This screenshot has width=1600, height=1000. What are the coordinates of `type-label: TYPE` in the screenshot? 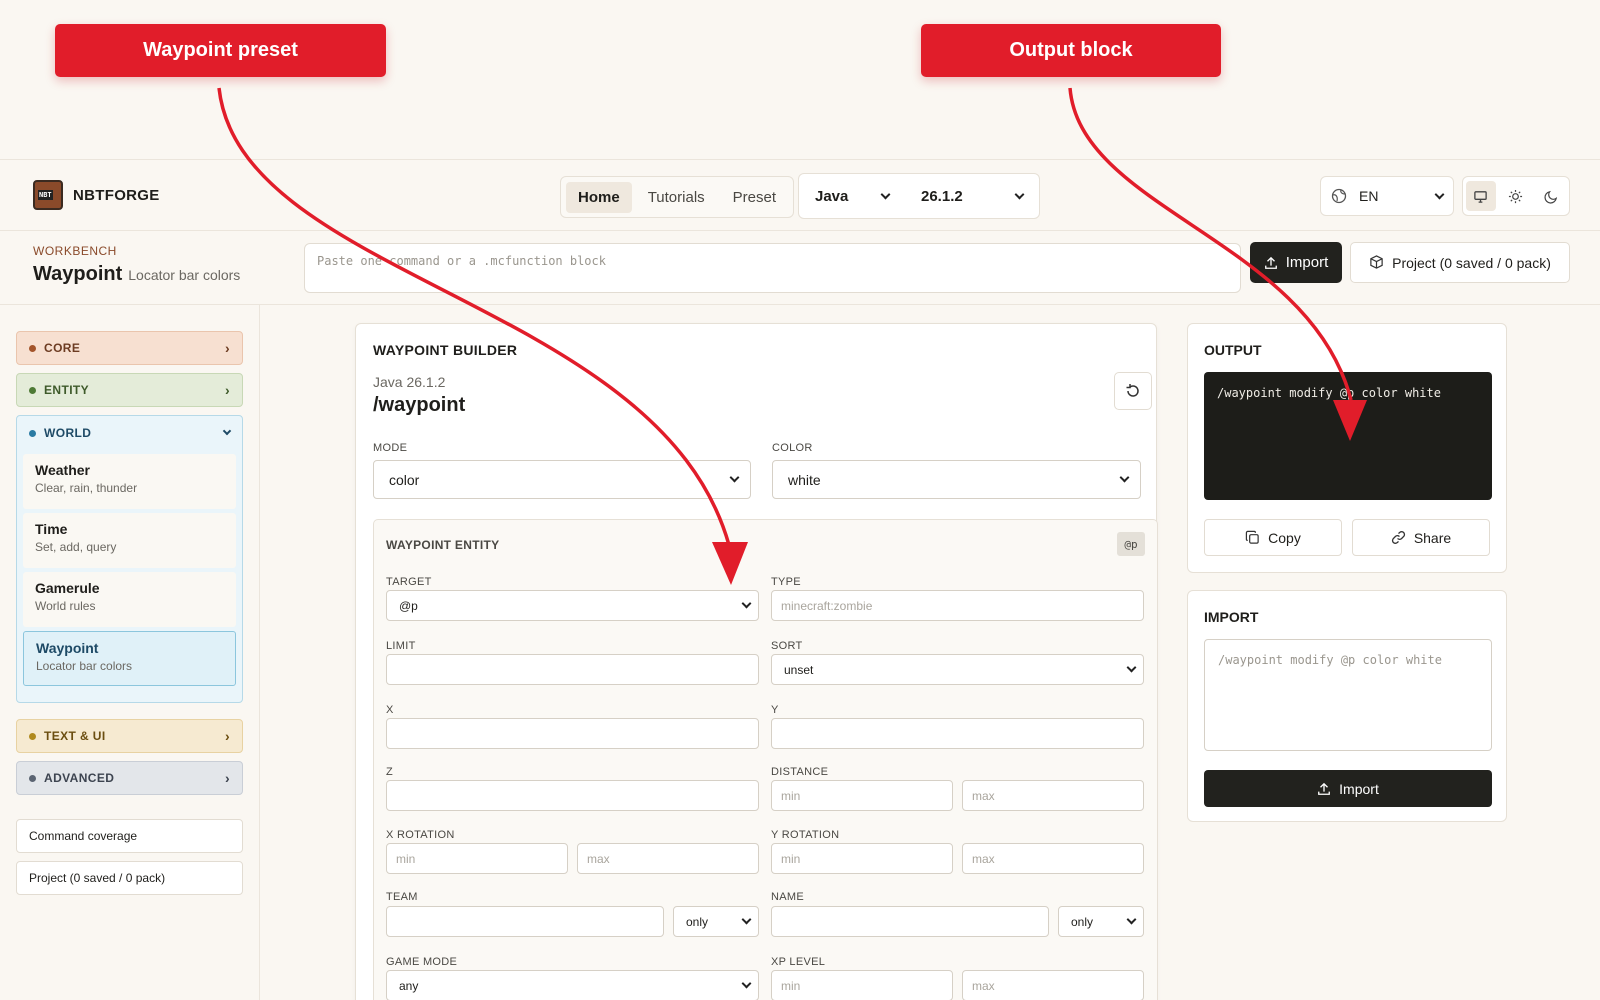 It's located at (786, 582).